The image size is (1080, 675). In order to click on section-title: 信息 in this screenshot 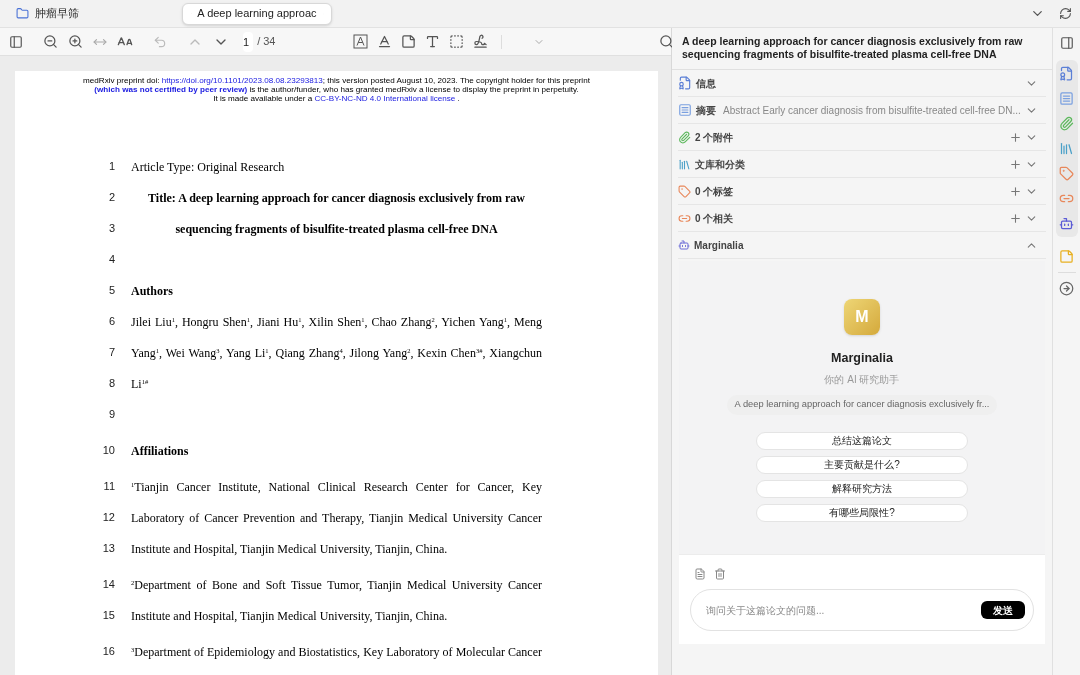, I will do `click(706, 83)`.